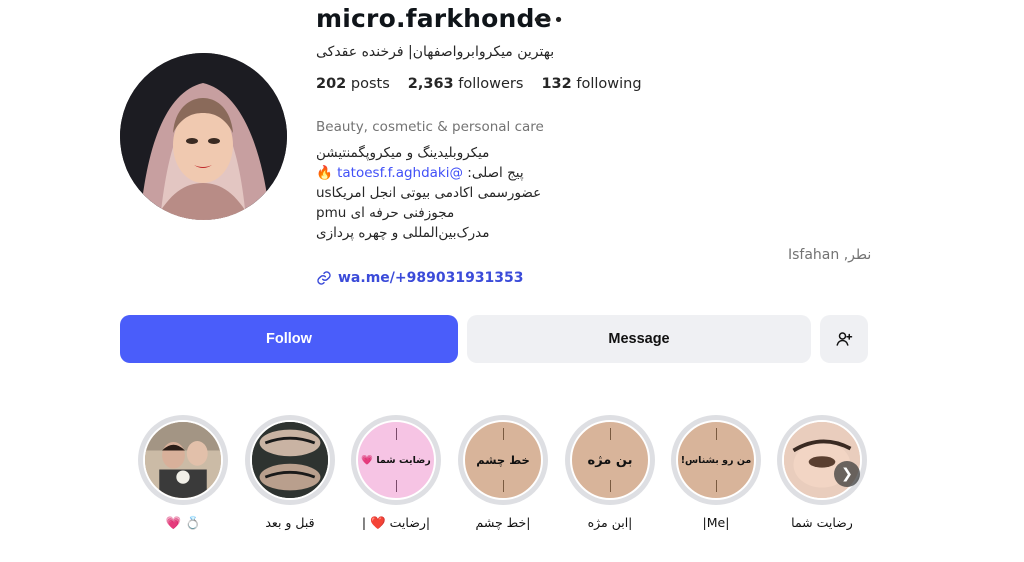  Describe the element at coordinates (431, 278) in the screenshot. I see `profile-link-text: wa.me/+989031931353` at that location.